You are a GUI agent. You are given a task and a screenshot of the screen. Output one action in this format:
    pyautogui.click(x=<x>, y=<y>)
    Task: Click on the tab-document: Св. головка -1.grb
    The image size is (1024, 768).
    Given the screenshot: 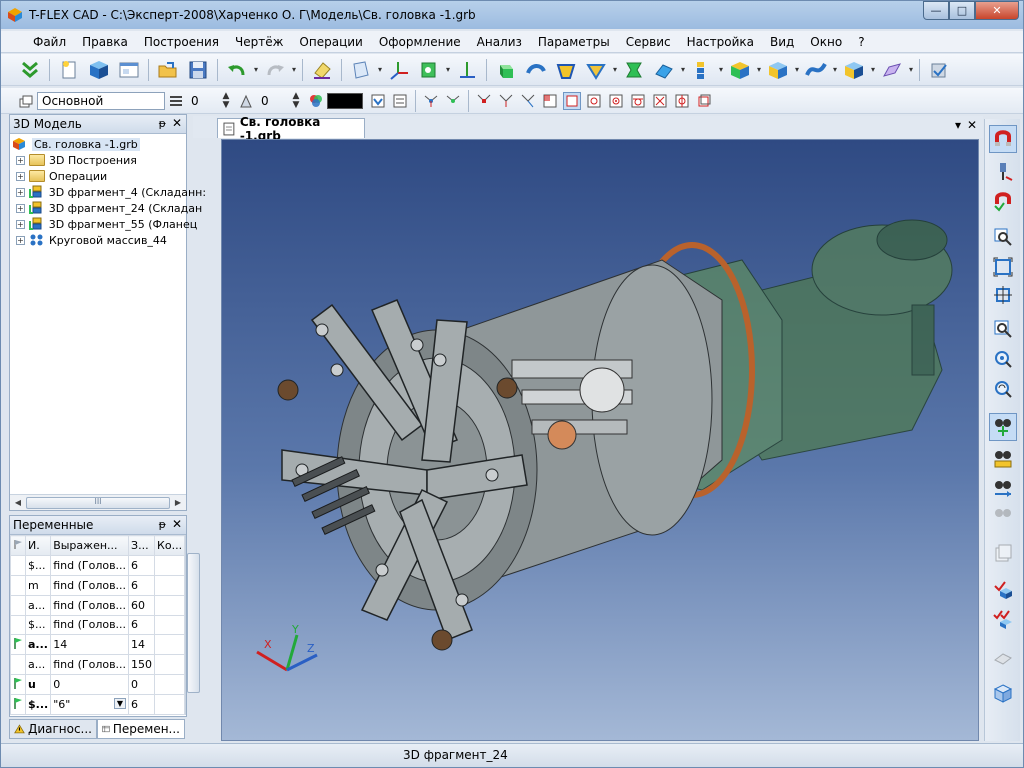 What is the action you would take?
    pyautogui.click(x=291, y=129)
    